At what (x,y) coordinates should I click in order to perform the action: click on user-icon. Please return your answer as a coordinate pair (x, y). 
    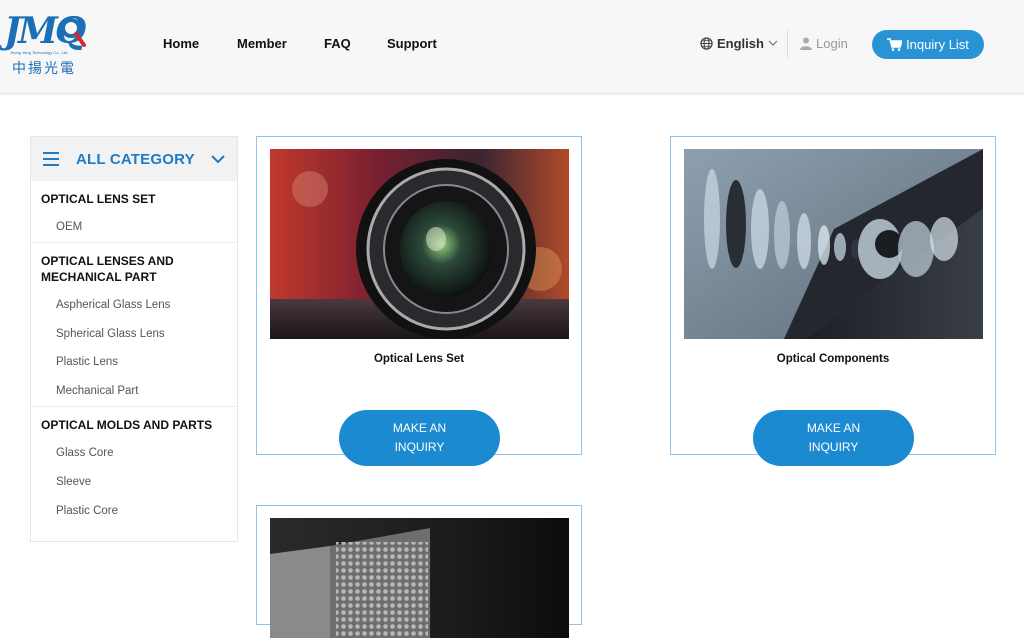
    Looking at the image, I should click on (806, 43).